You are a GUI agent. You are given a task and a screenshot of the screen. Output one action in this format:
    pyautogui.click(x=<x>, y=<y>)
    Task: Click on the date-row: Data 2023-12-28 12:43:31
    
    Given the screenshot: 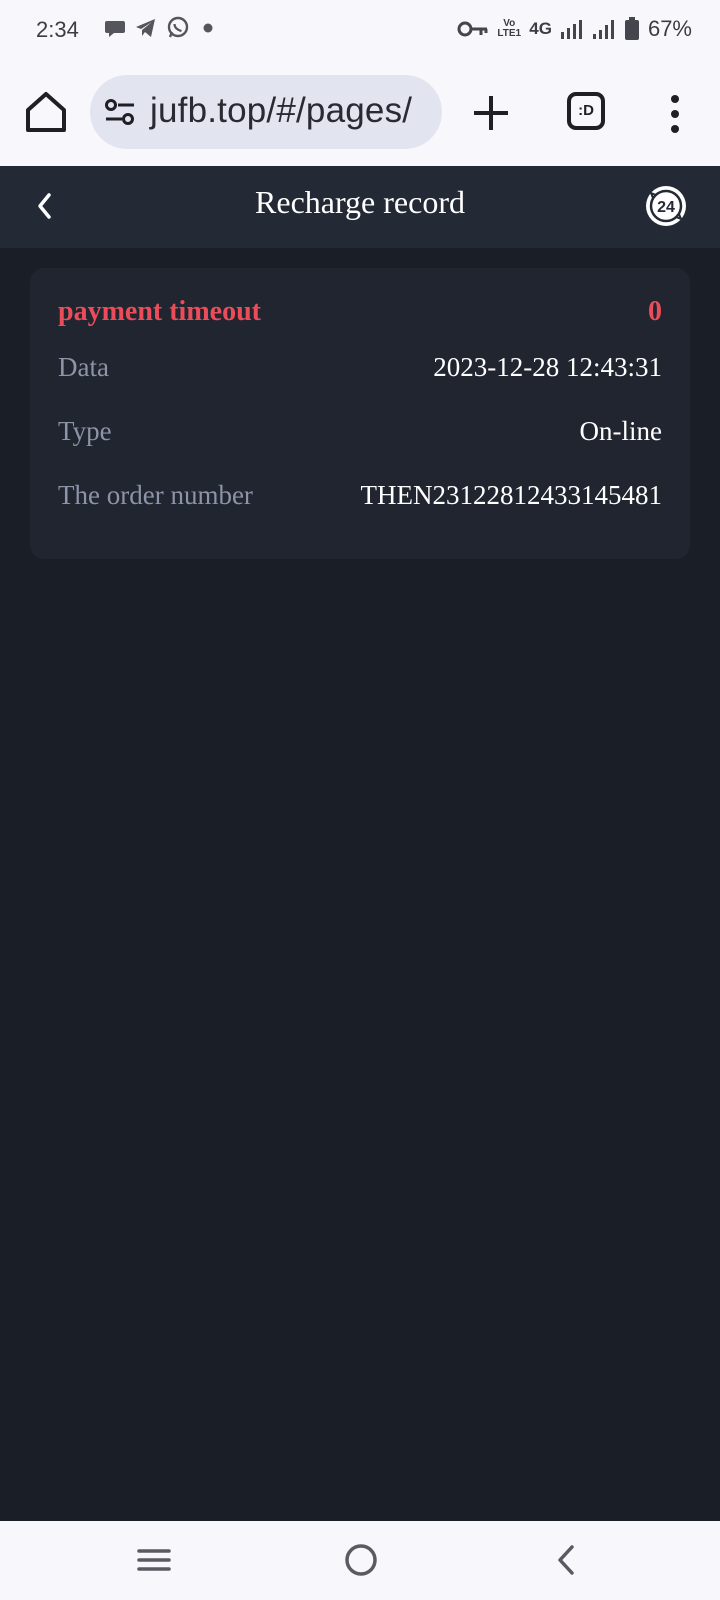 What is the action you would take?
    pyautogui.click(x=360, y=367)
    